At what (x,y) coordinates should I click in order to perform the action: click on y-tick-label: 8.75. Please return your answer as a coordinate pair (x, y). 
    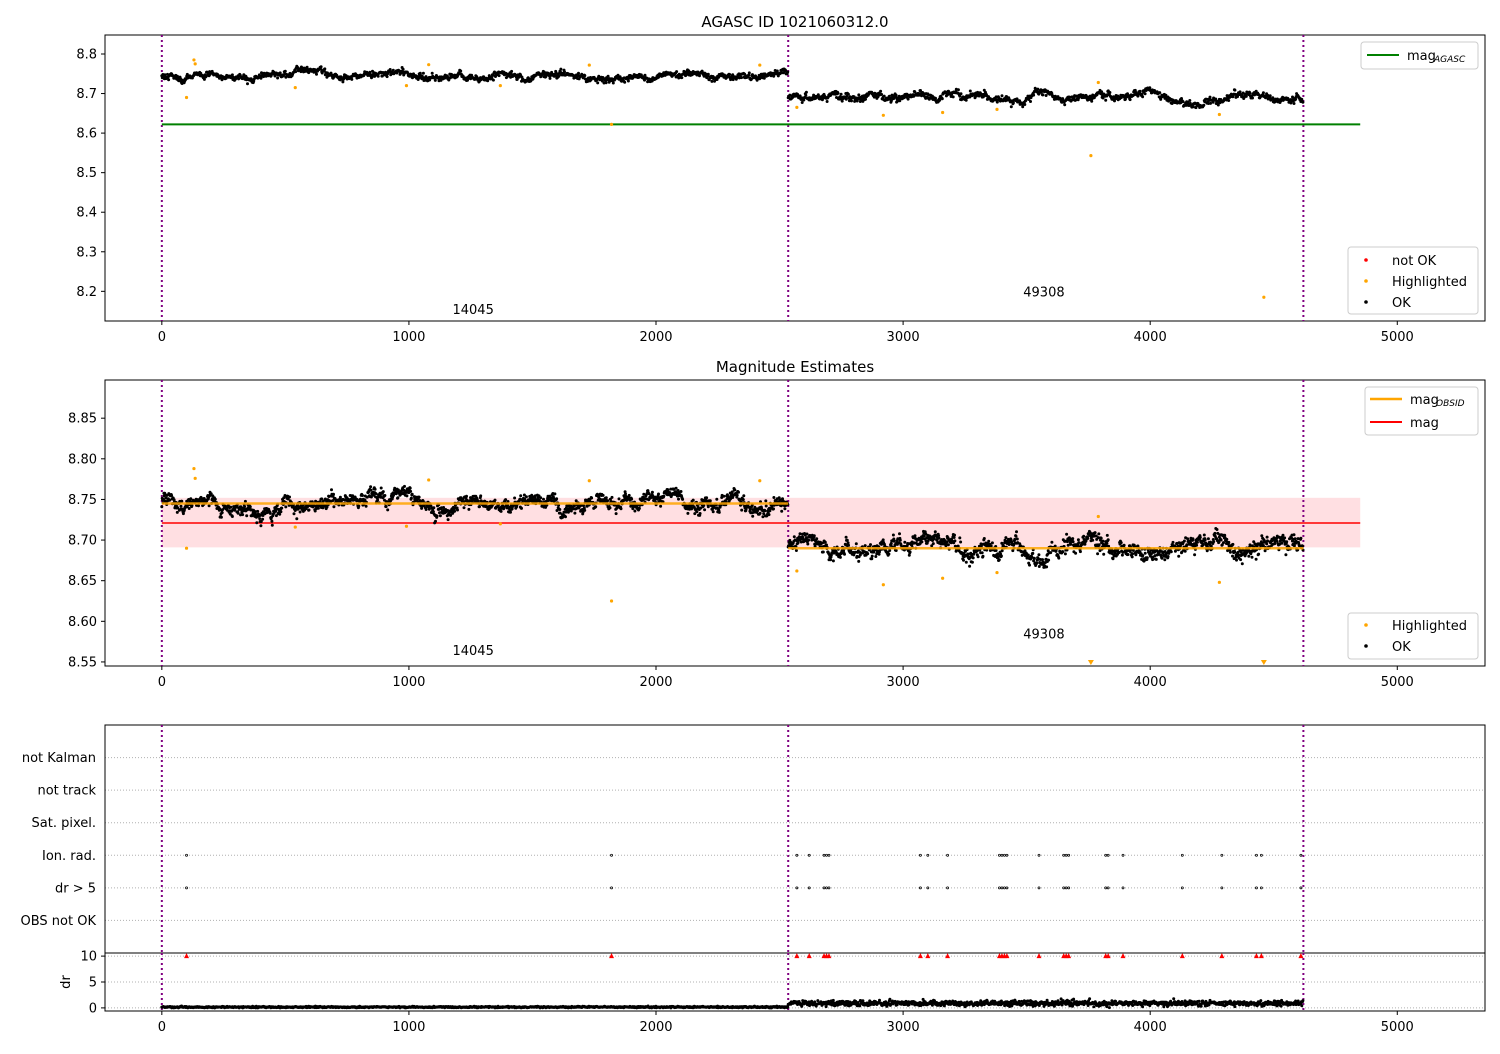
    Looking at the image, I should click on (82, 500).